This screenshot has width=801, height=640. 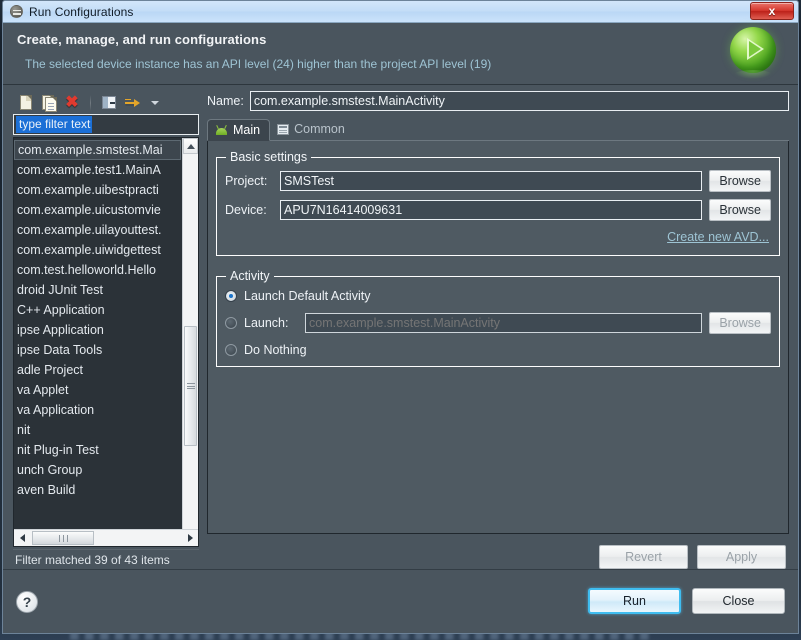 What do you see at coordinates (740, 210) in the screenshot?
I see `device-browse-button: Browse` at bounding box center [740, 210].